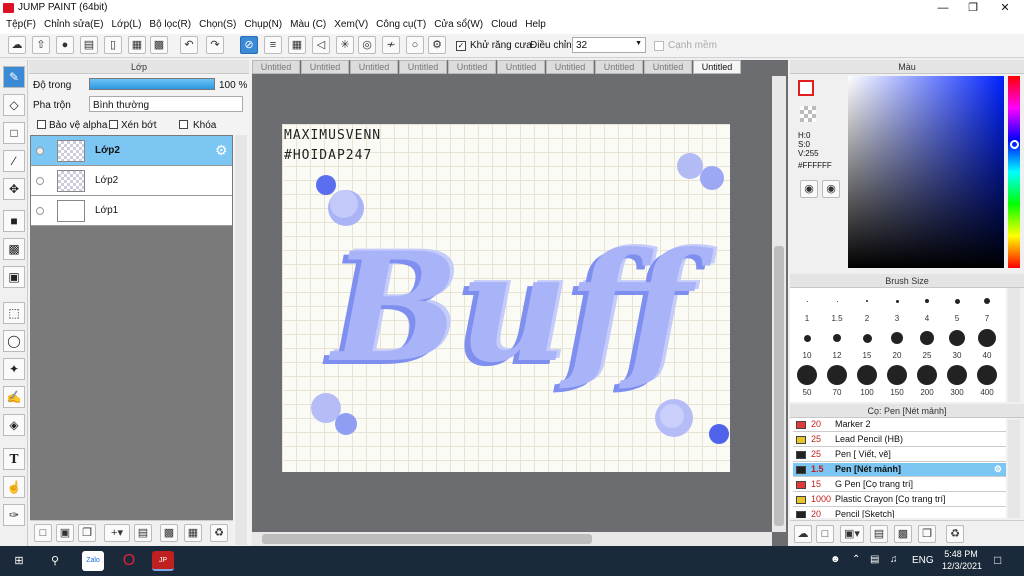  Describe the element at coordinates (879, 534) in the screenshot. I see `brush-copy-icon: ▤` at that location.